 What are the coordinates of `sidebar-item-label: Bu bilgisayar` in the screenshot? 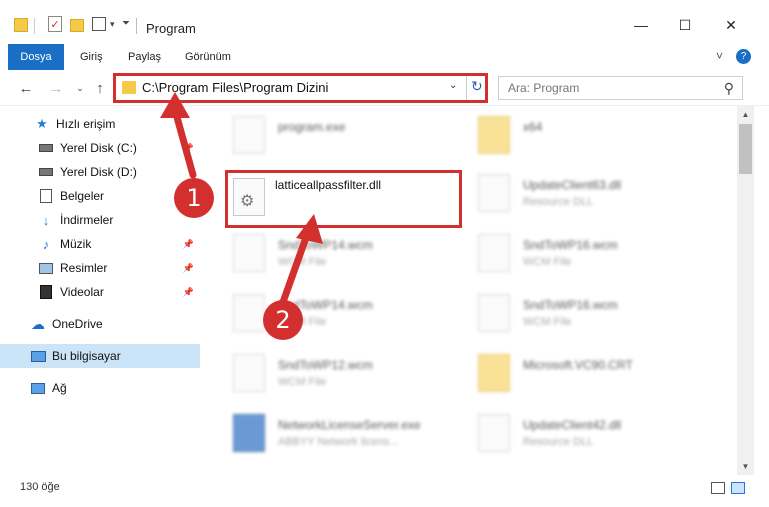 It's located at (86, 356).